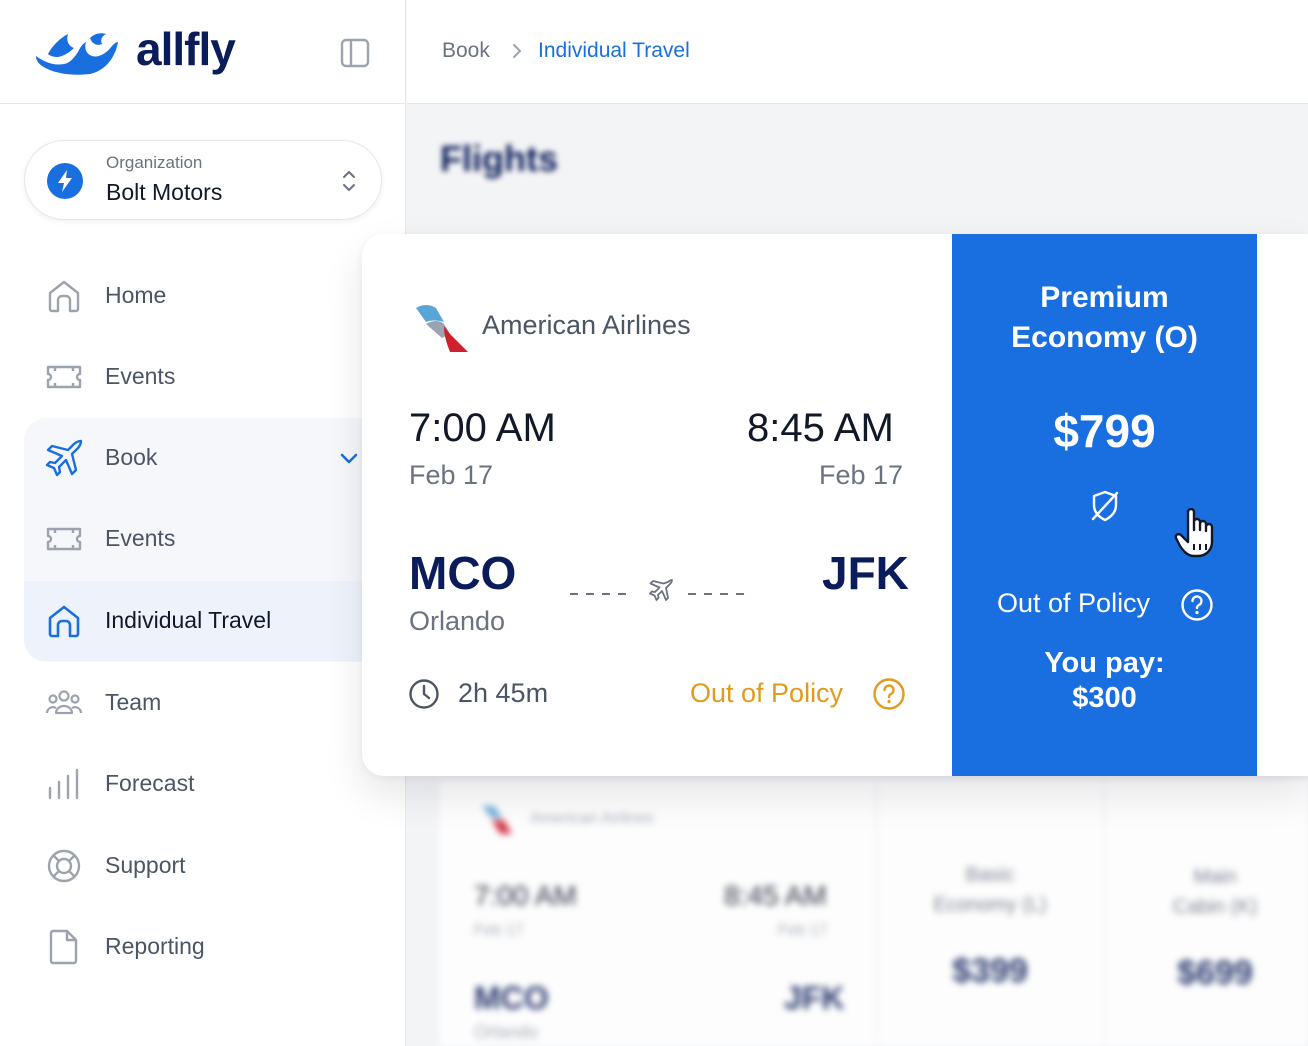 The height and width of the screenshot is (1046, 1308). What do you see at coordinates (1104, 318) in the screenshot?
I see `fare-name: Premium Economy (O)` at bounding box center [1104, 318].